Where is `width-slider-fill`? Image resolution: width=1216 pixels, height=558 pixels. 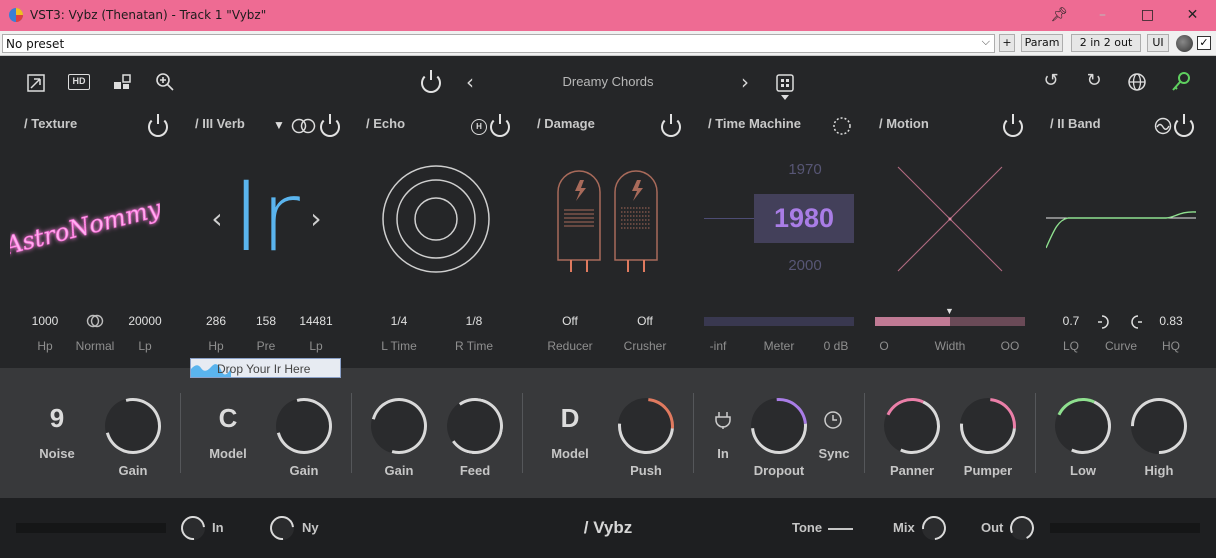 width-slider-fill is located at coordinates (912, 321).